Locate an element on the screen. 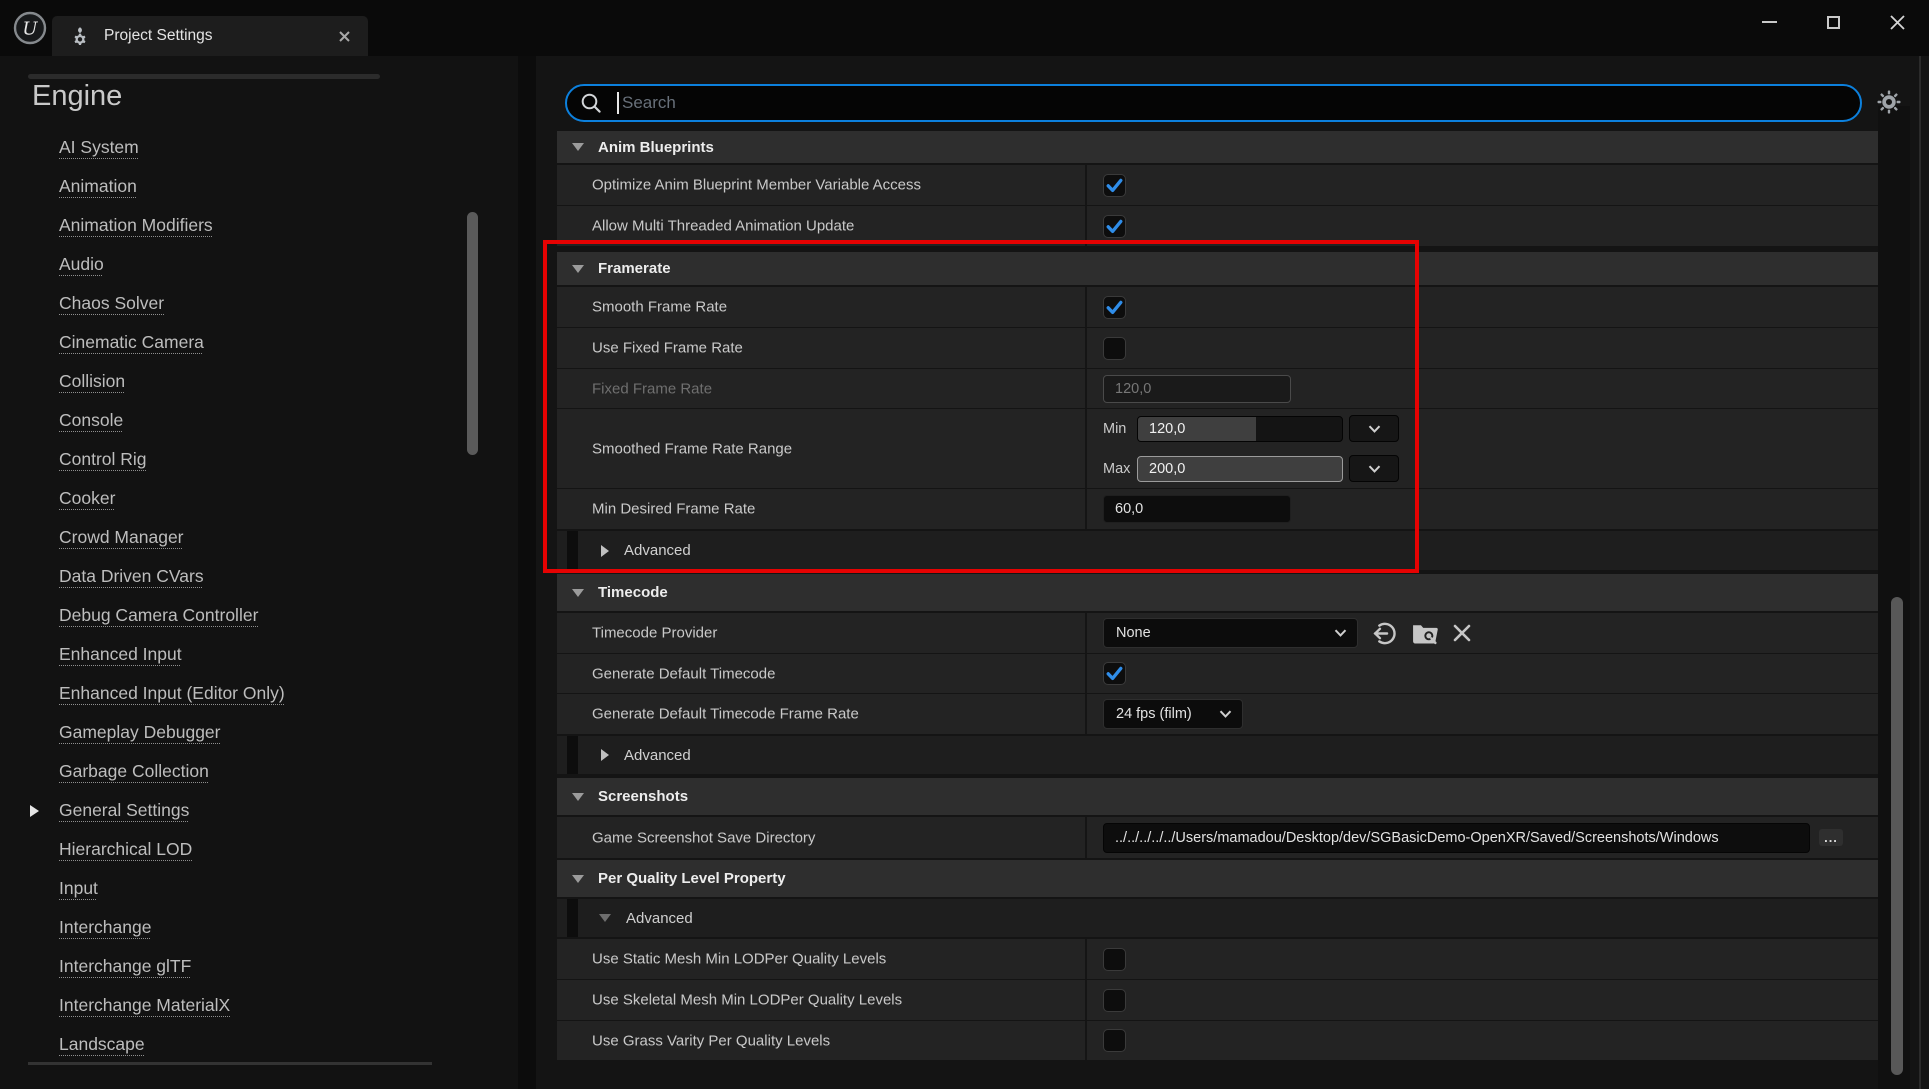 Image resolution: width=1929 pixels, height=1089 pixels. setting-label: Min Desired Frame Rate is located at coordinates (674, 509).